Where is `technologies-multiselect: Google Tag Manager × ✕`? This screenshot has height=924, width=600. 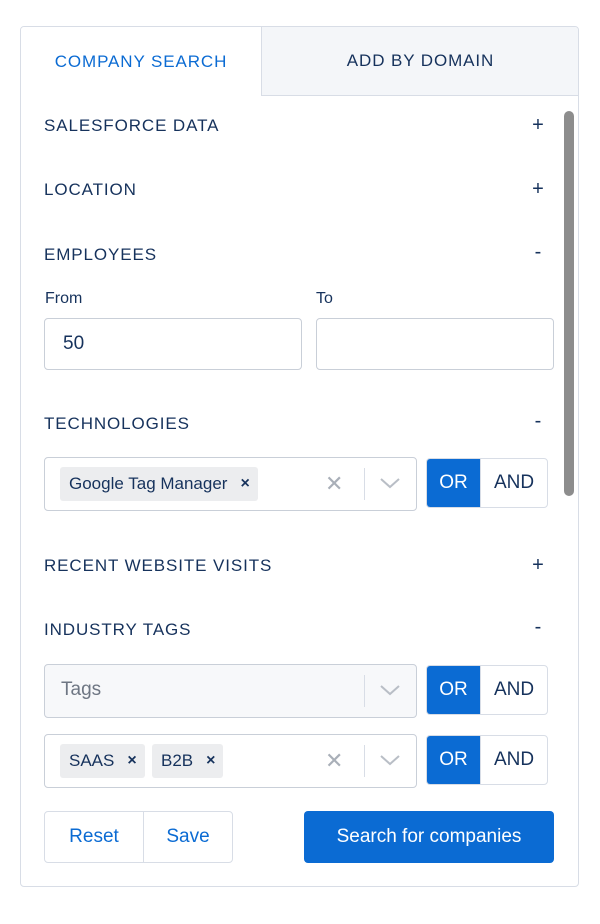 technologies-multiselect: Google Tag Manager × ✕ is located at coordinates (230, 484).